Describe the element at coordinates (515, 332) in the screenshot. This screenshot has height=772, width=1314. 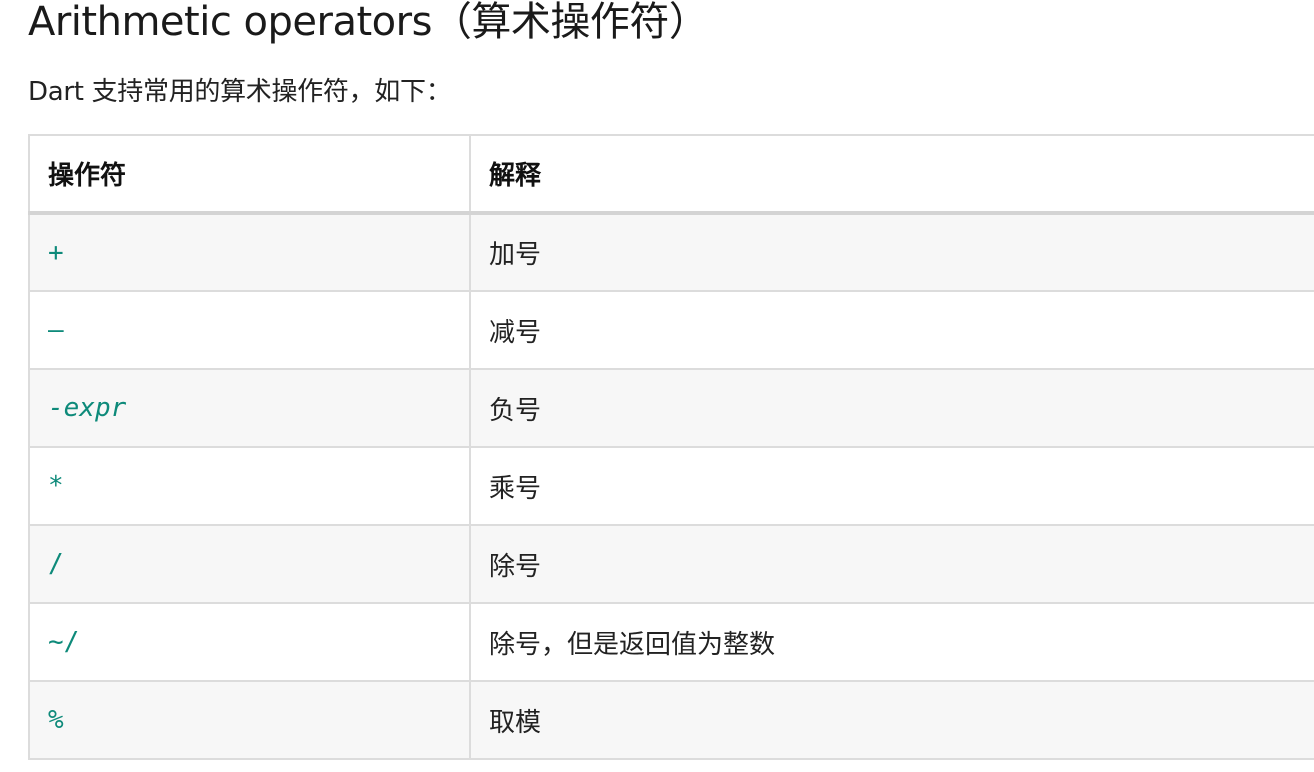
I see `operator-description: 减号` at that location.